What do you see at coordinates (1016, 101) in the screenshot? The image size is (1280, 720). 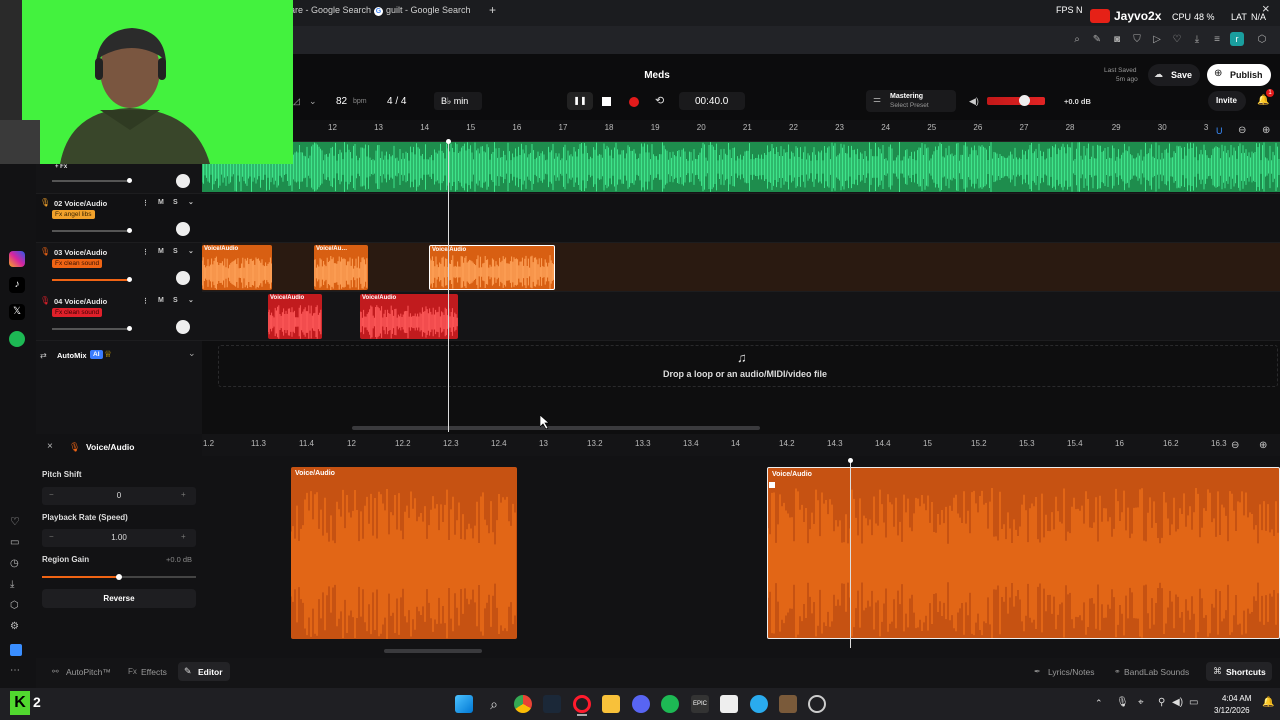 I see `master-volume-slider` at bounding box center [1016, 101].